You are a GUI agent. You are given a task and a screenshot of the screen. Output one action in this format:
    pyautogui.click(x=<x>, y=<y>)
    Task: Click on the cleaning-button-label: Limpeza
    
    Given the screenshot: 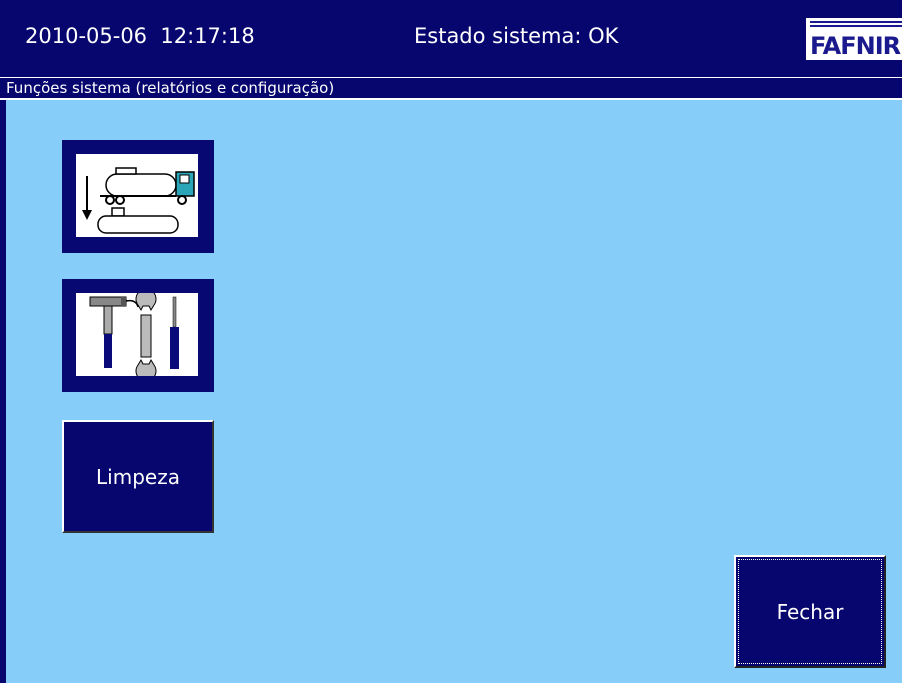 What is the action you would take?
    pyautogui.click(x=138, y=476)
    